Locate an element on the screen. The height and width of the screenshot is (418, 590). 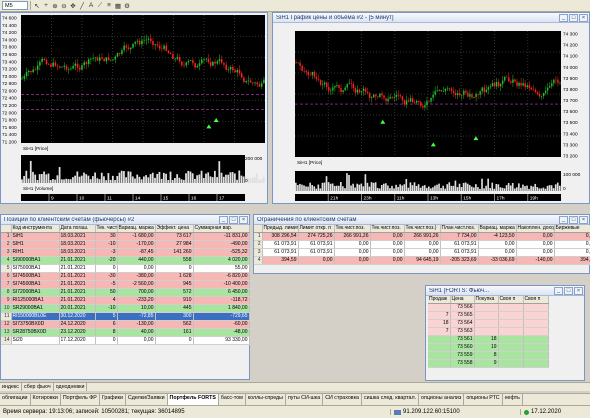
trend-icon: ⟋ is located at coordinates (100, 5).